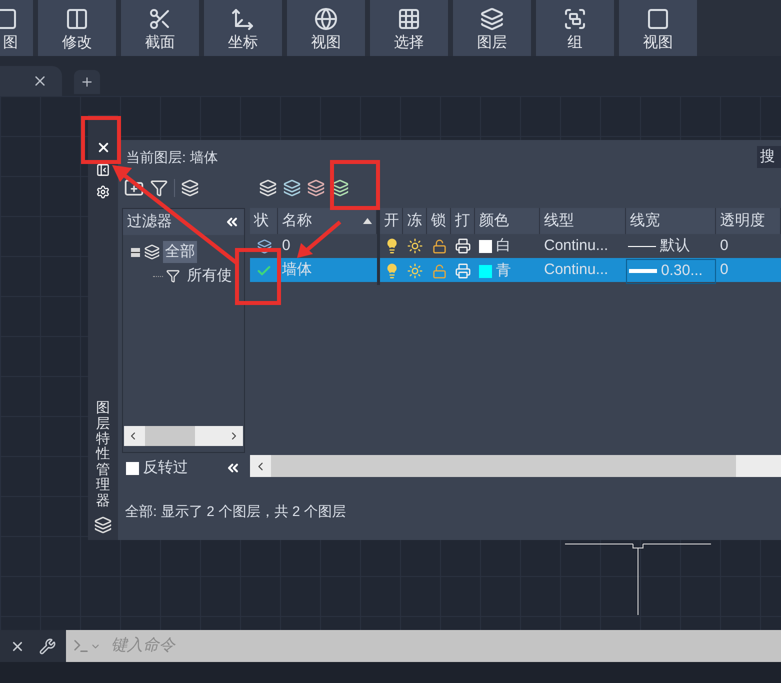 Image resolution: width=781 pixels, height=683 pixels. I want to click on new-tab-button, so click(87, 82).